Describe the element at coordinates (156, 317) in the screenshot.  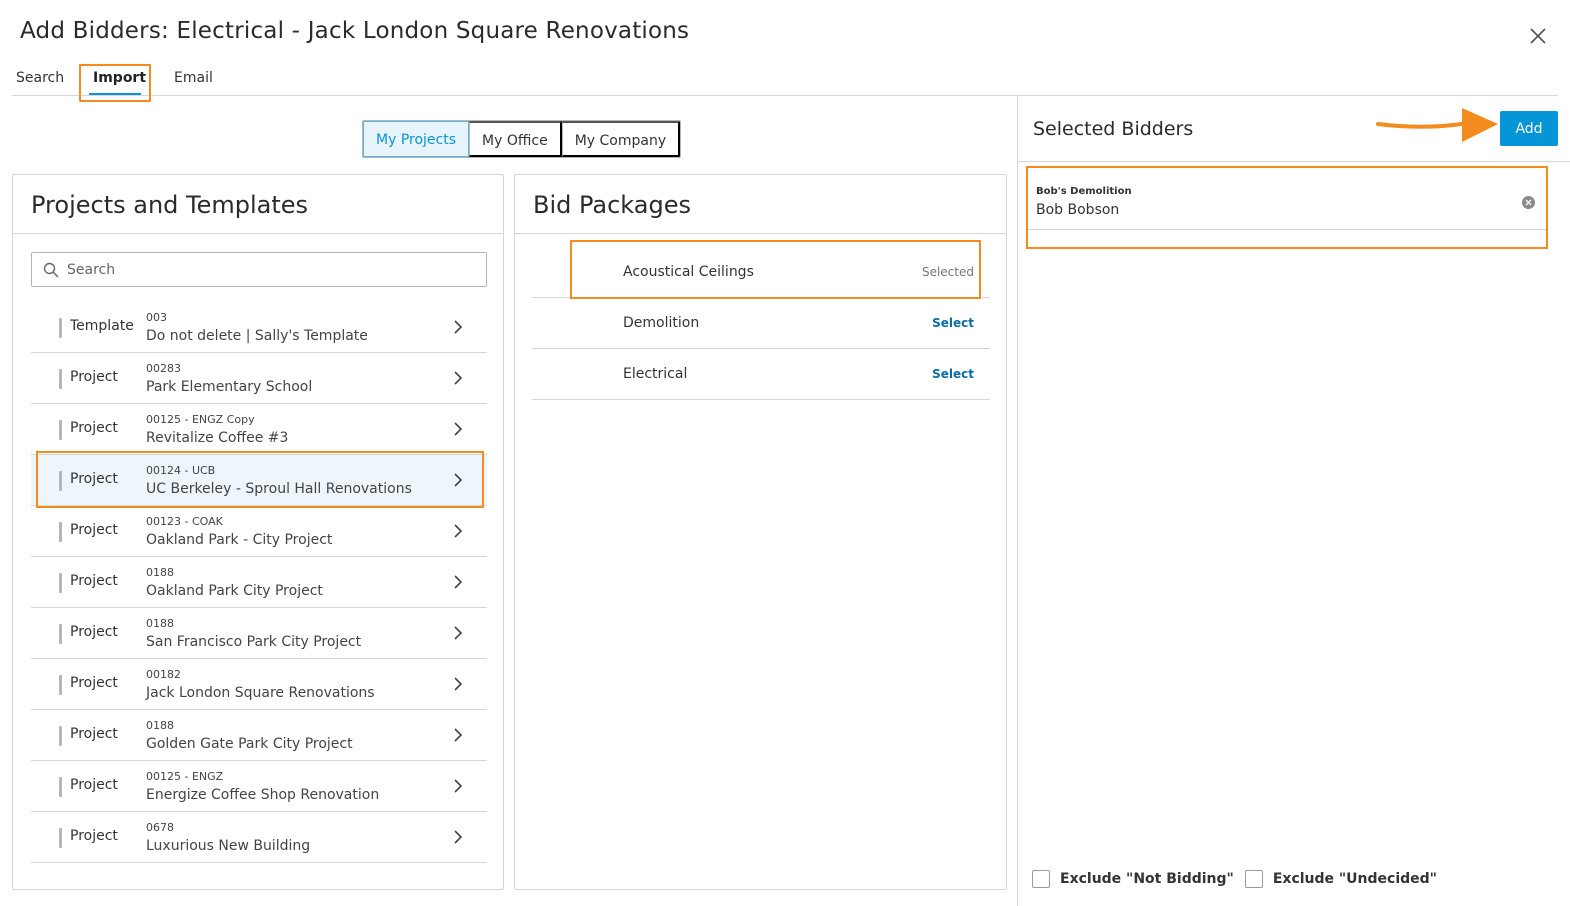
I see `project-number: 003` at that location.